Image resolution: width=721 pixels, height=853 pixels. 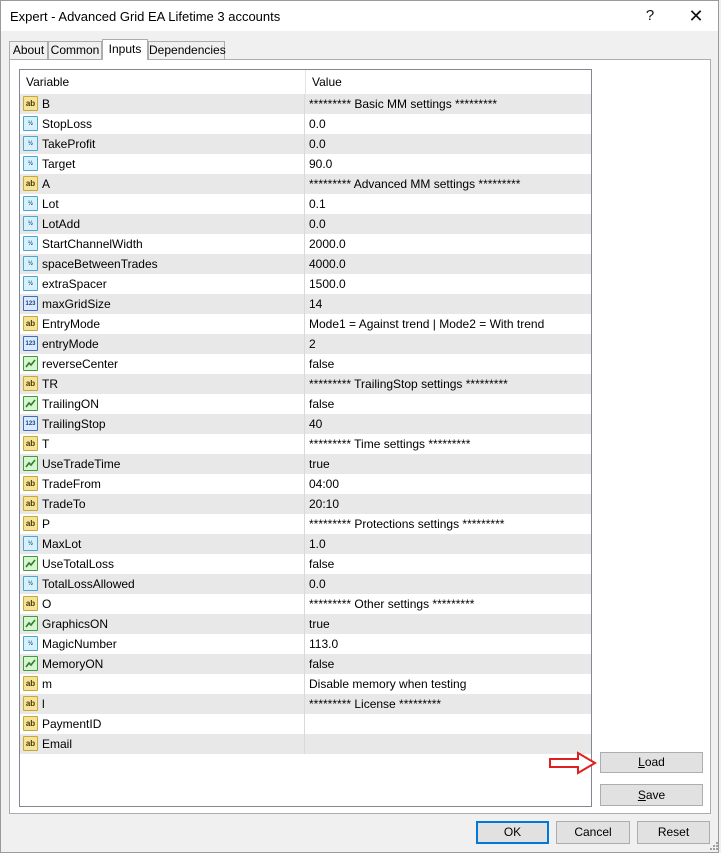 I want to click on save-button: Save, so click(x=651, y=795).